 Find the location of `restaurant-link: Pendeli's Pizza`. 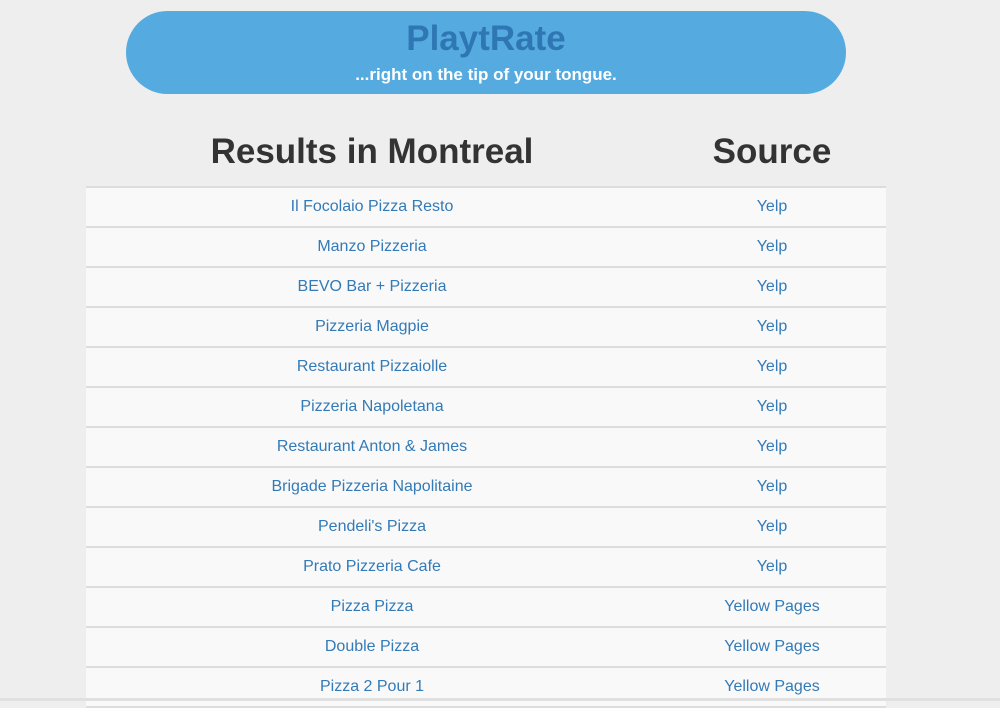

restaurant-link: Pendeli's Pizza is located at coordinates (372, 526).